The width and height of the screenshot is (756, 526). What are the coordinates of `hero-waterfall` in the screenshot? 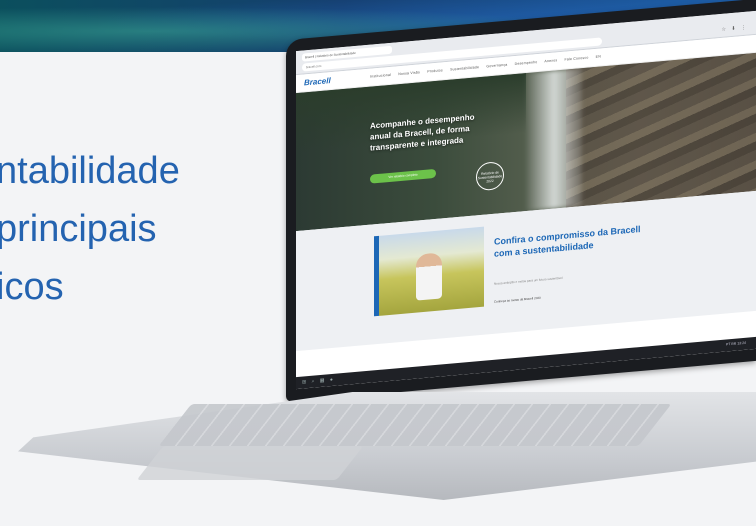 It's located at (554, 140).